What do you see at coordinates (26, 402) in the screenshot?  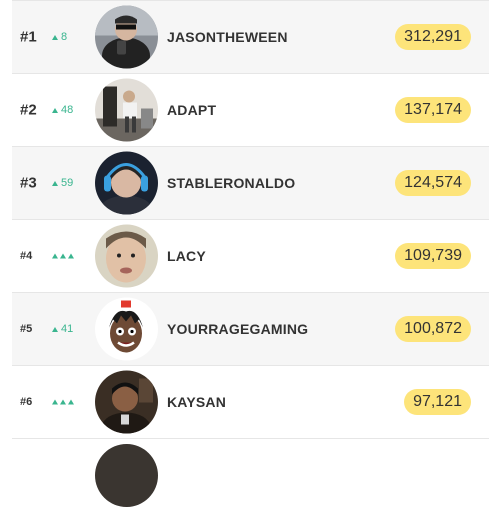 I see `rank-label: #6` at bounding box center [26, 402].